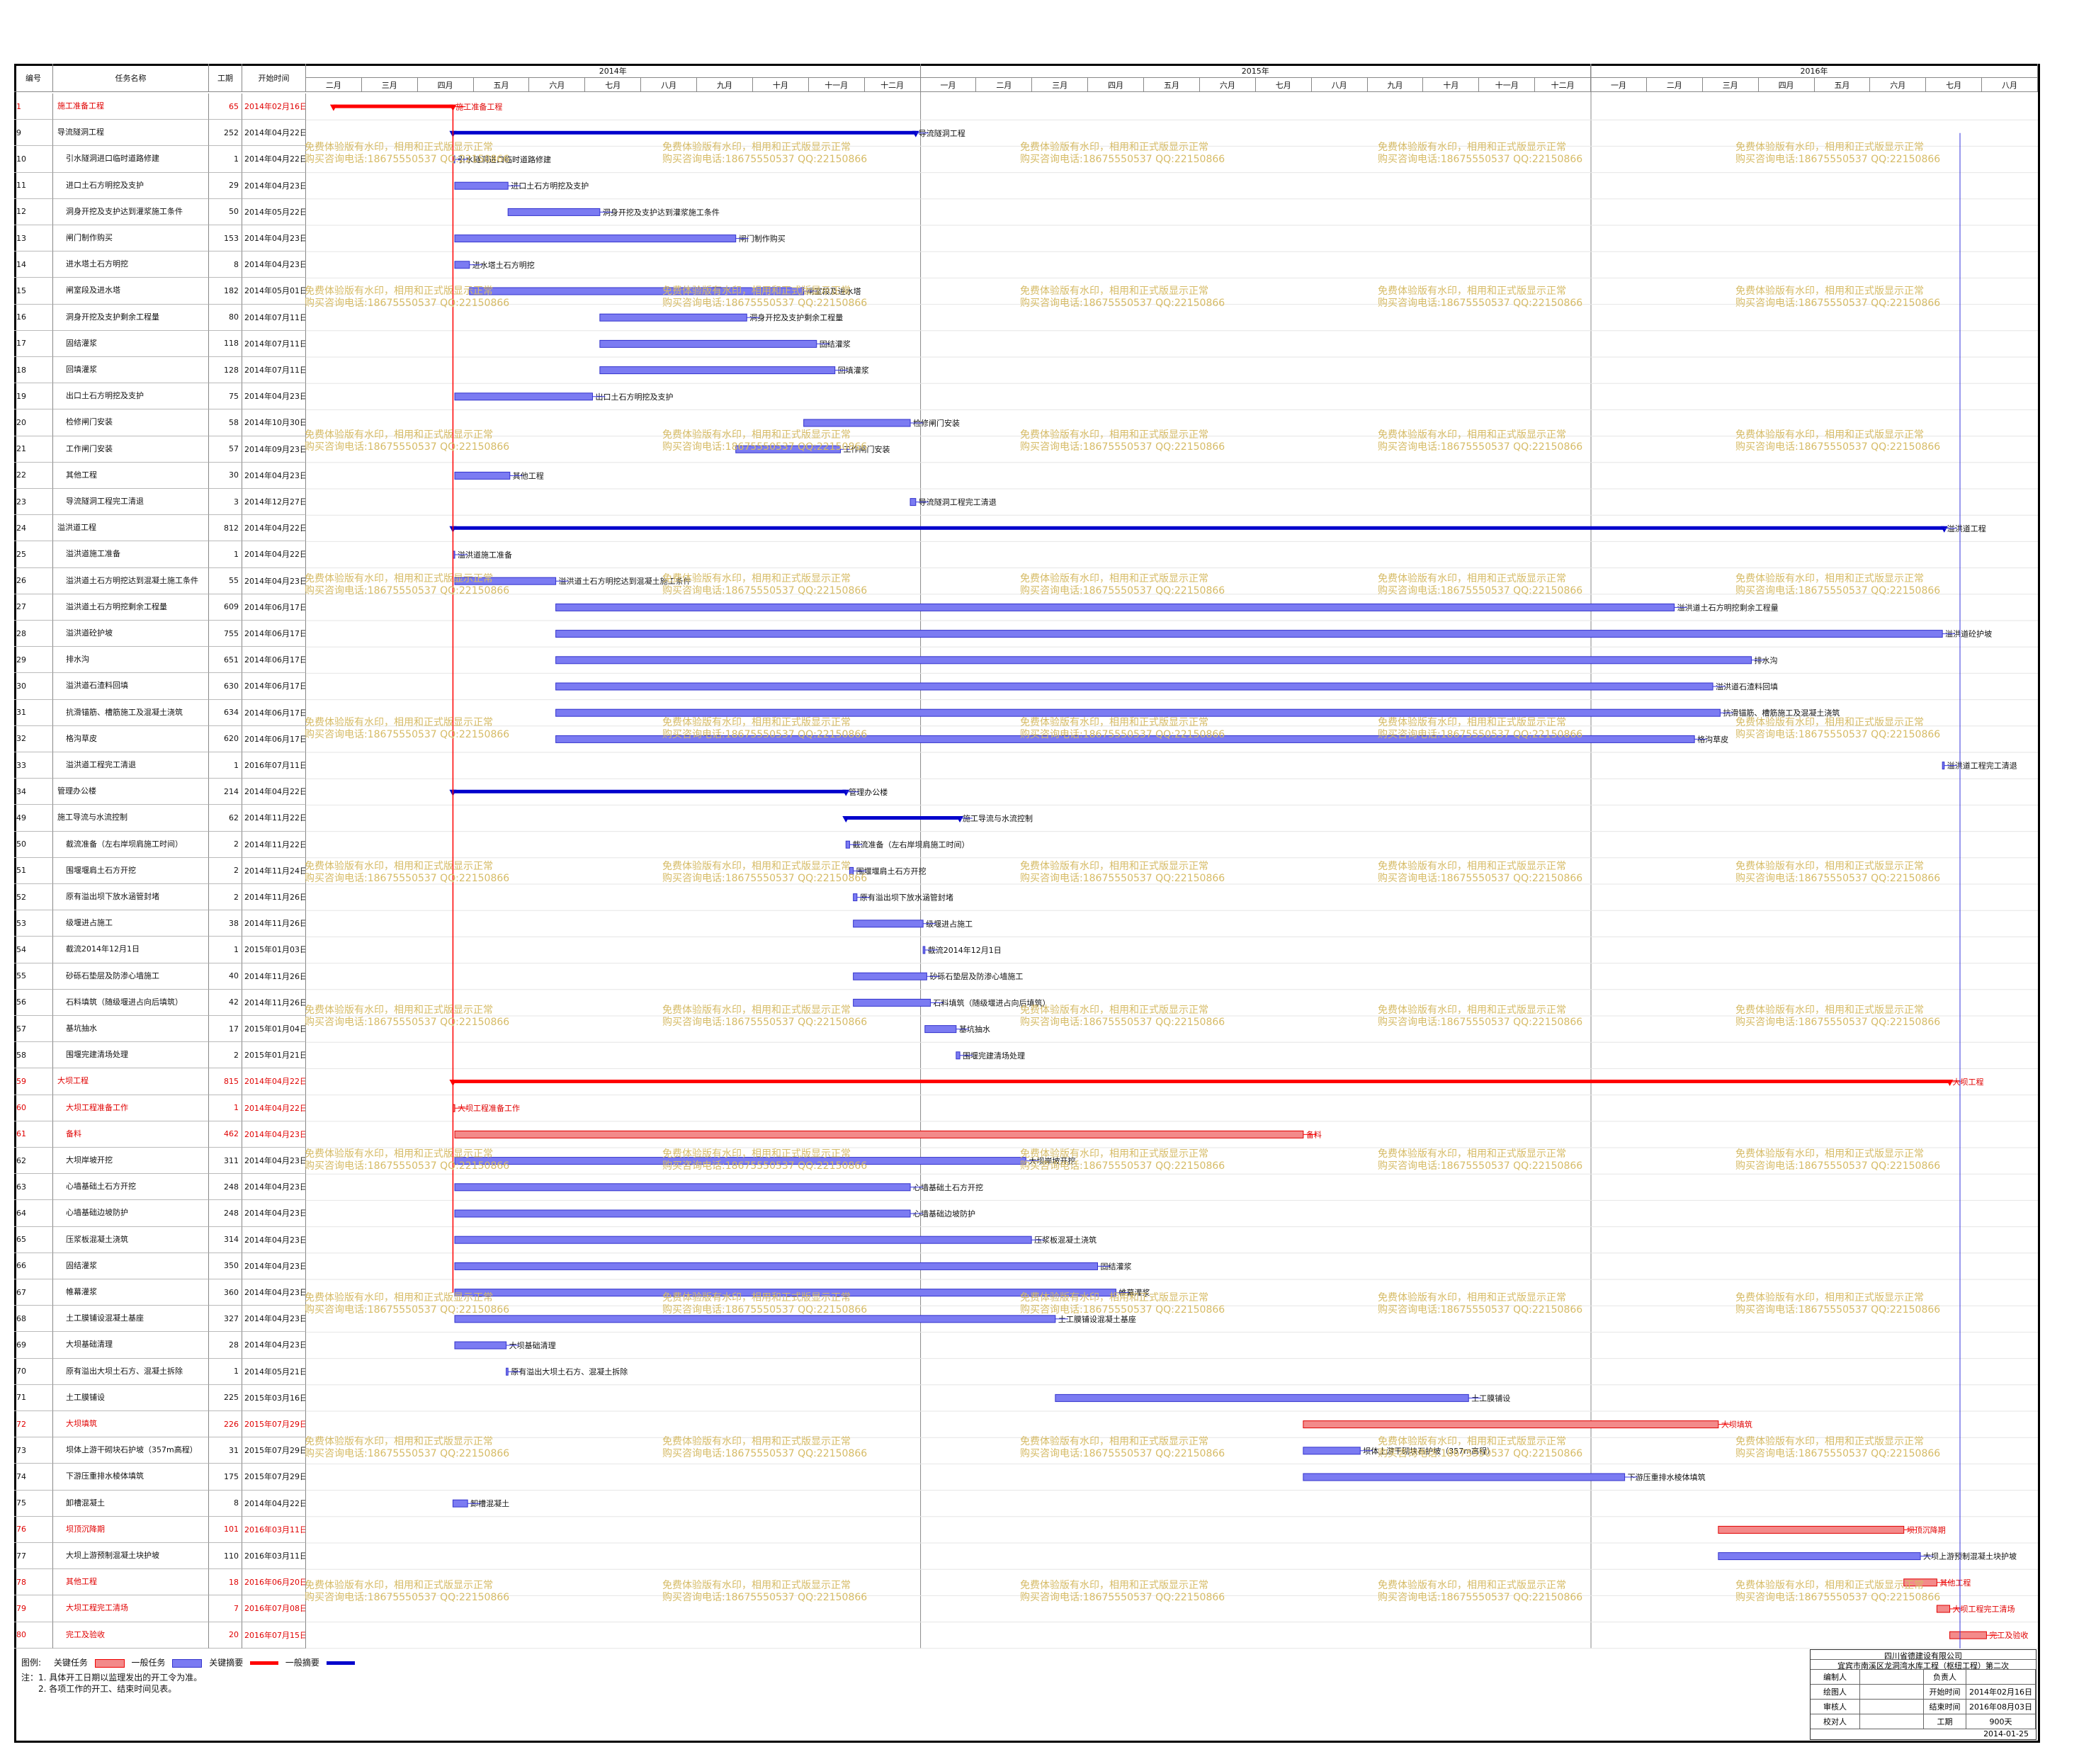 Image resolution: width=2079 pixels, height=1764 pixels. Describe the element at coordinates (2006, 1733) in the screenshot. I see `drawing-date: 2014-01-25` at that location.